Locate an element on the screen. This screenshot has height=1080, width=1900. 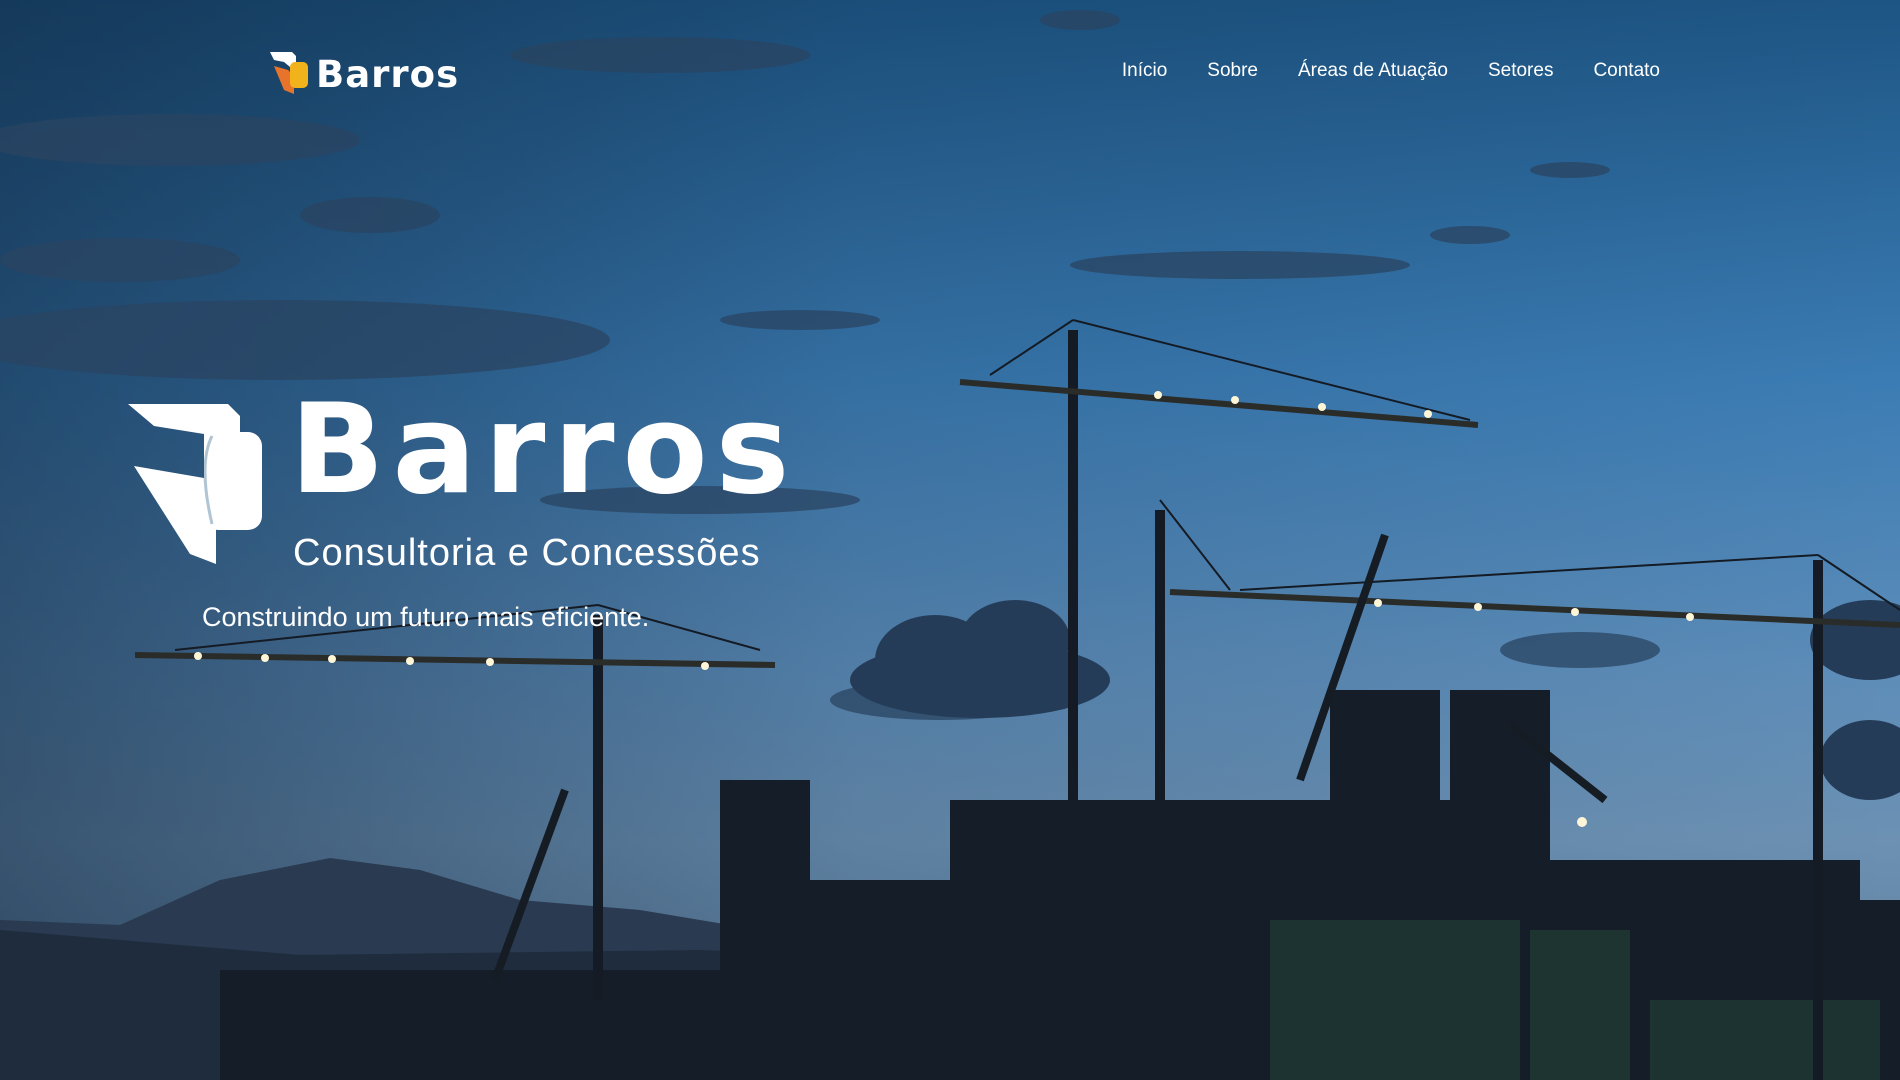
nav-item-setores: Setores is located at coordinates (1520, 71).